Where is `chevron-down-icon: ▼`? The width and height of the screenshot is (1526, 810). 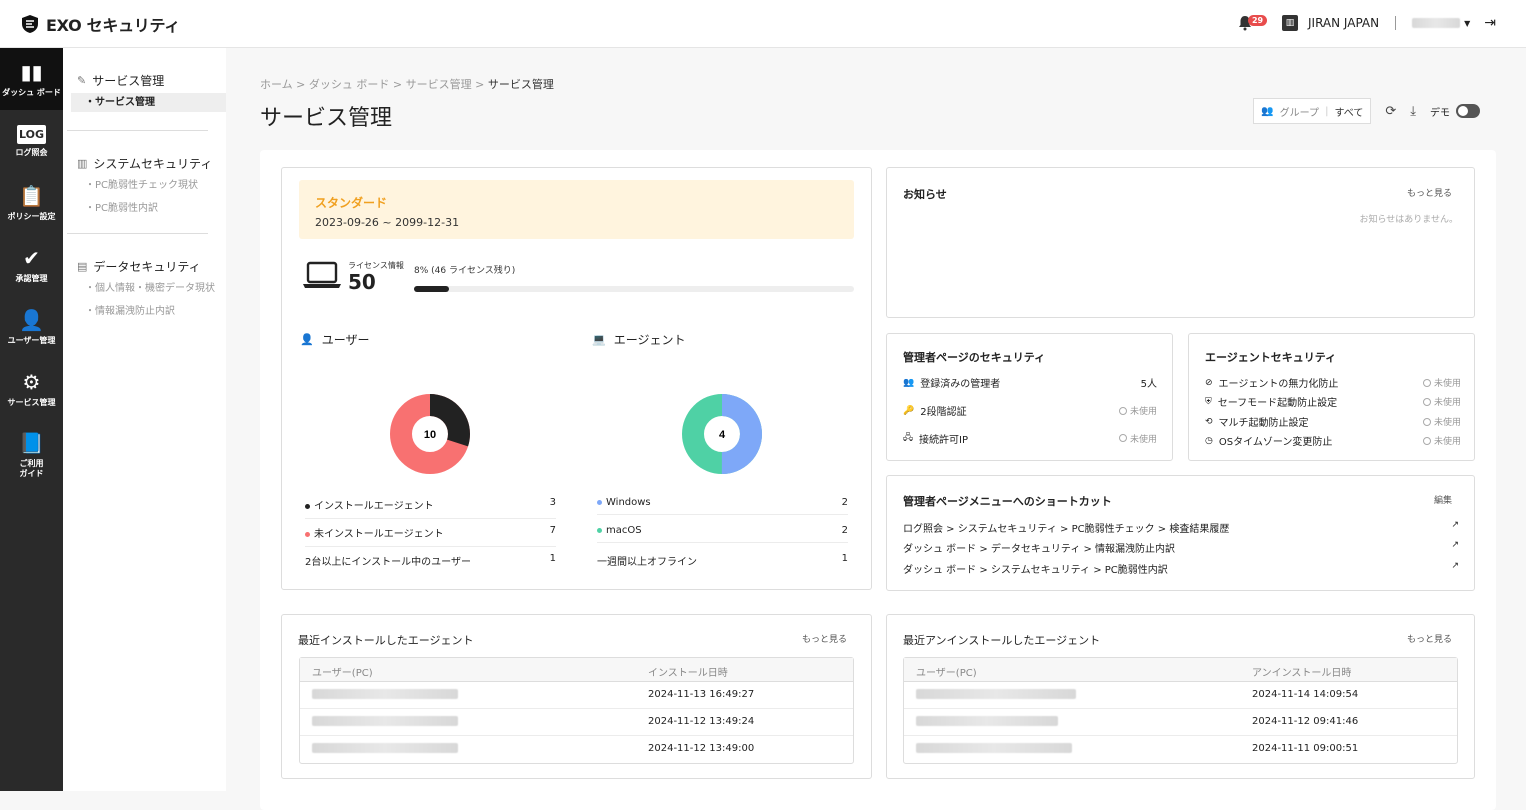 chevron-down-icon: ▼ is located at coordinates (1467, 23).